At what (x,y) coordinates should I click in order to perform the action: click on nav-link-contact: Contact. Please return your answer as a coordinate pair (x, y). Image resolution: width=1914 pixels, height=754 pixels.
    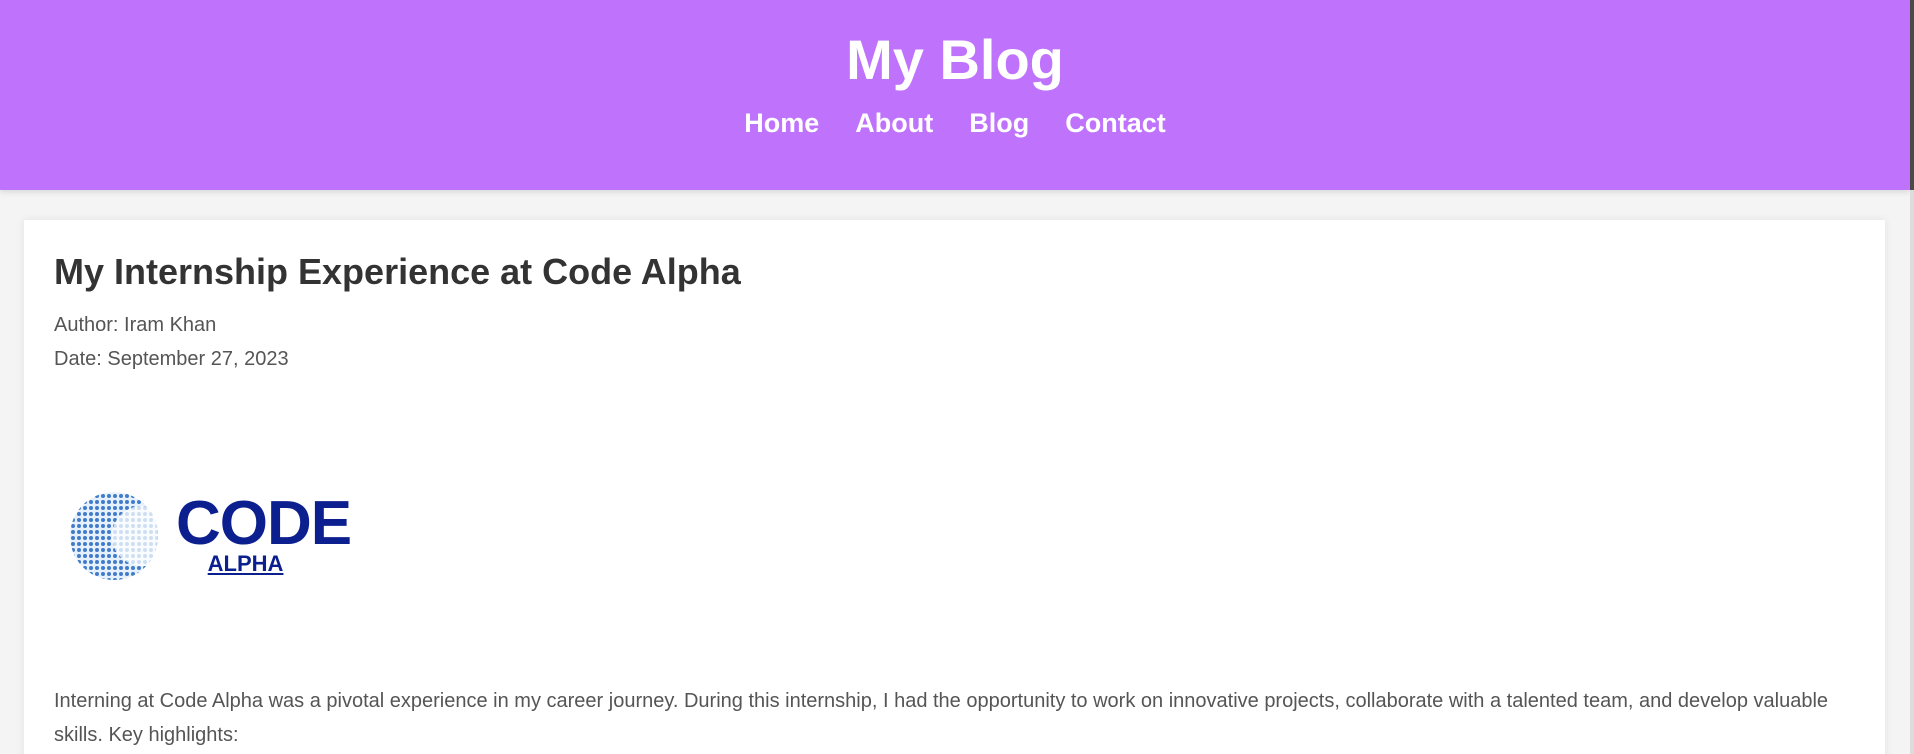
    Looking at the image, I should click on (1115, 123).